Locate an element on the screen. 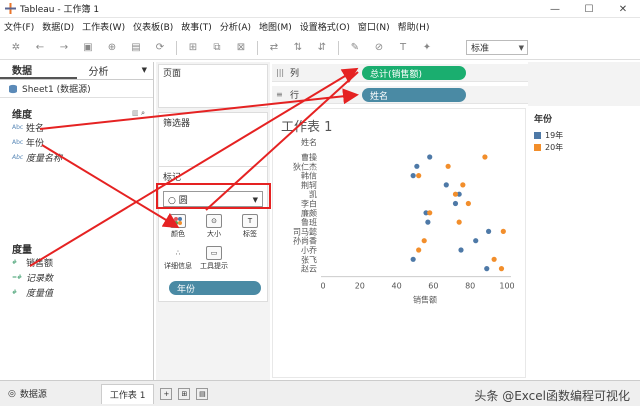 This screenshot has height=406, width=640. detail-icon: ∴ is located at coordinates (178, 253).